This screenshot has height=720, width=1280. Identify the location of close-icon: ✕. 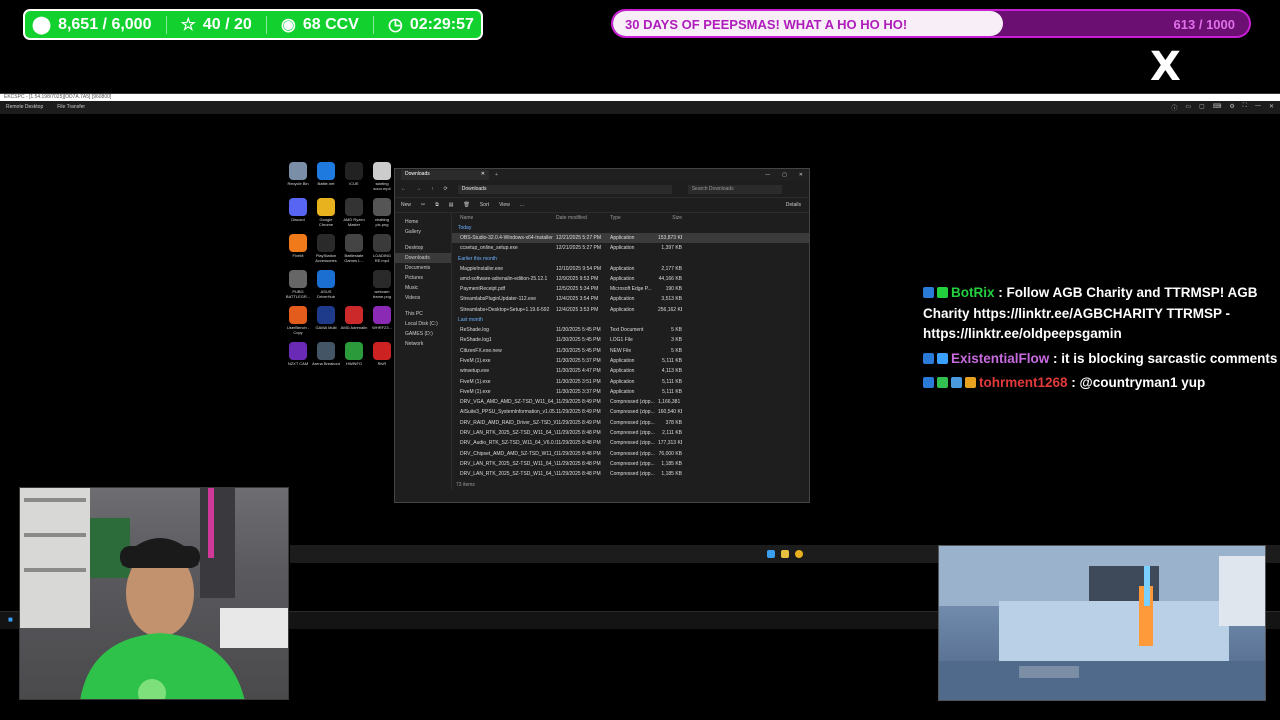
(1271, 107).